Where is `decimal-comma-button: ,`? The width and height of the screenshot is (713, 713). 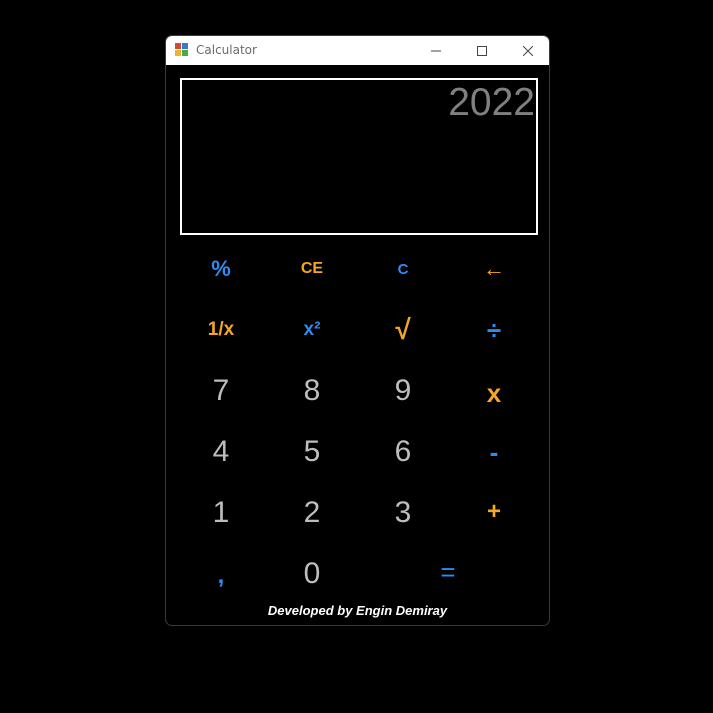
decimal-comma-button: , is located at coordinates (221, 576).